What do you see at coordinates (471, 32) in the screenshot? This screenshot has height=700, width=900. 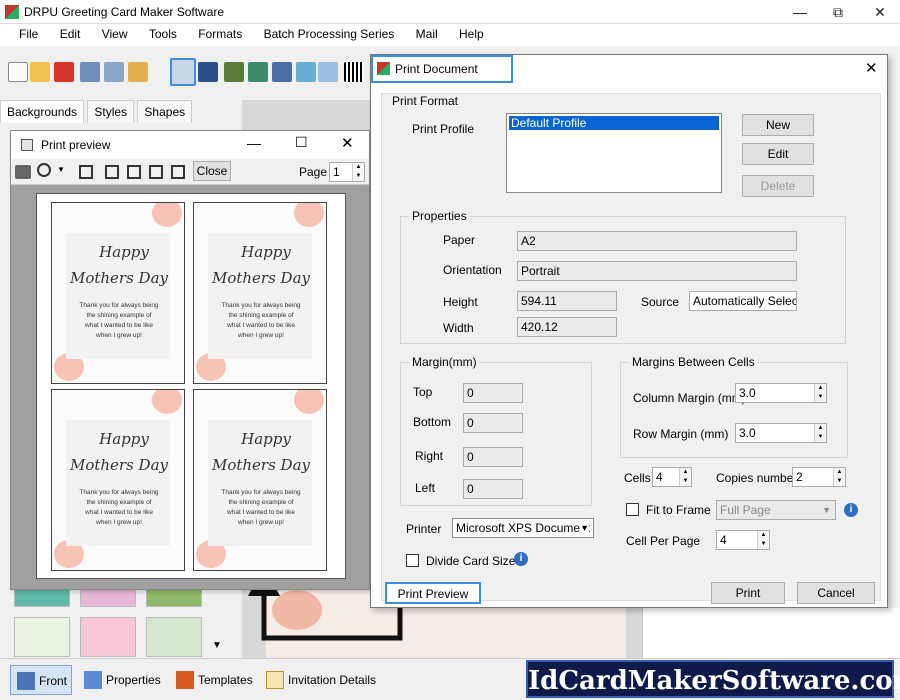 I see `menu-help: Help` at bounding box center [471, 32].